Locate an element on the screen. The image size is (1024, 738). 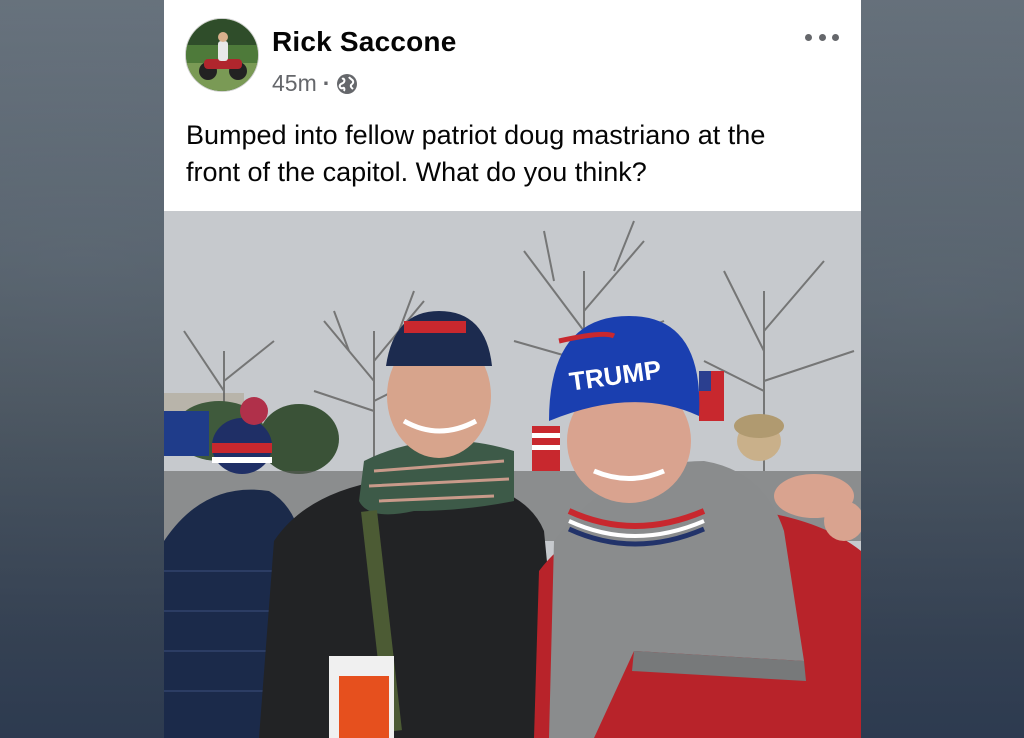
author-avatar is located at coordinates (222, 55).